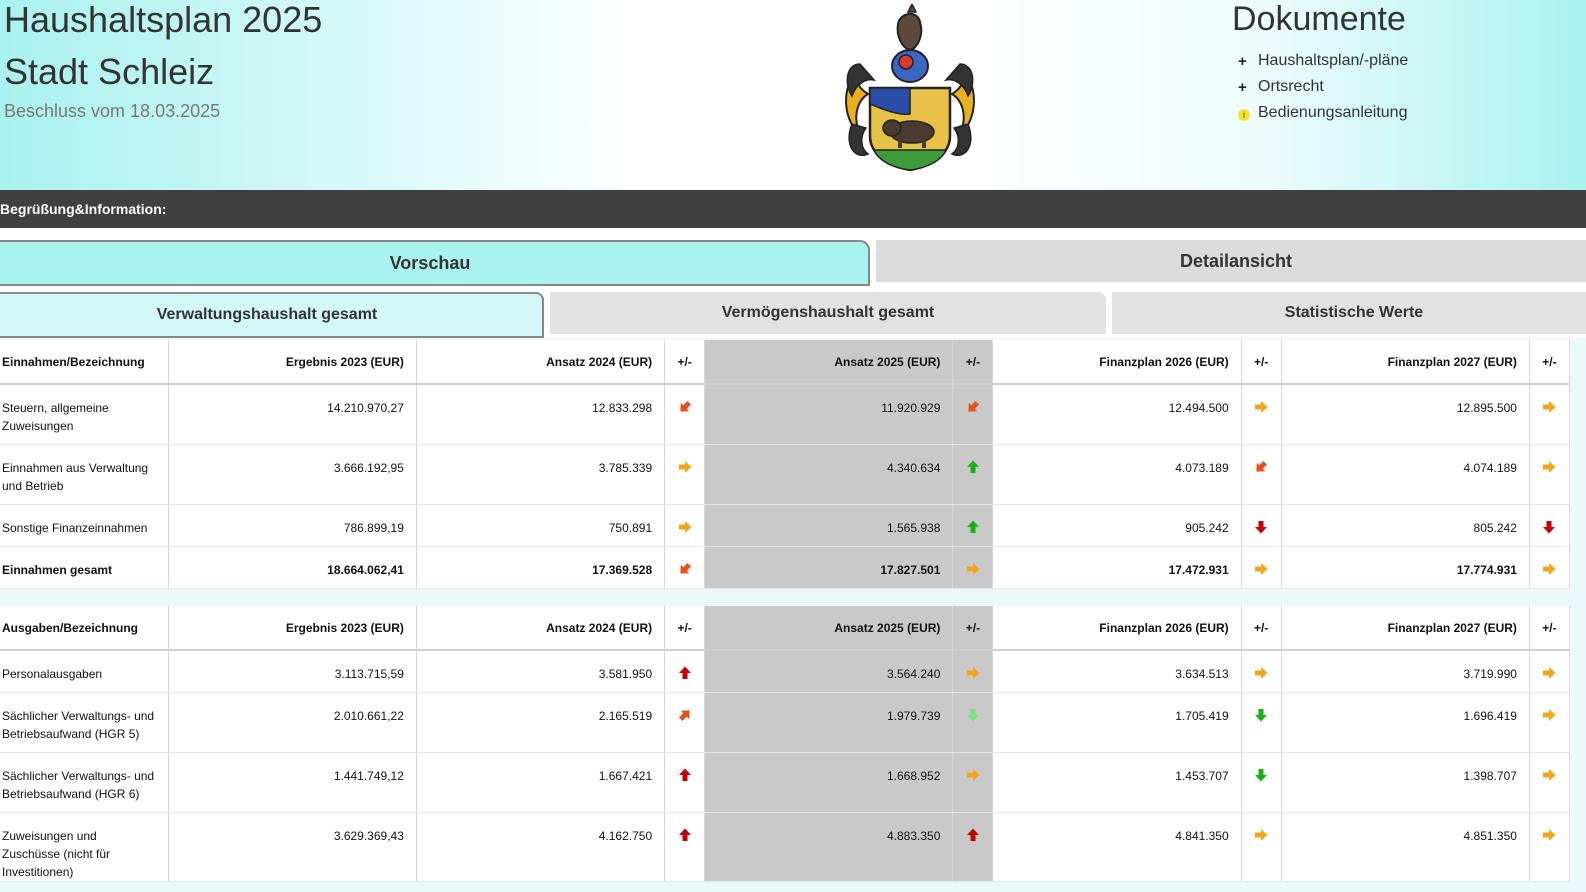 The height and width of the screenshot is (892, 1586). What do you see at coordinates (292, 847) in the screenshot?
I see `value-2023: 3.629.369,43` at bounding box center [292, 847].